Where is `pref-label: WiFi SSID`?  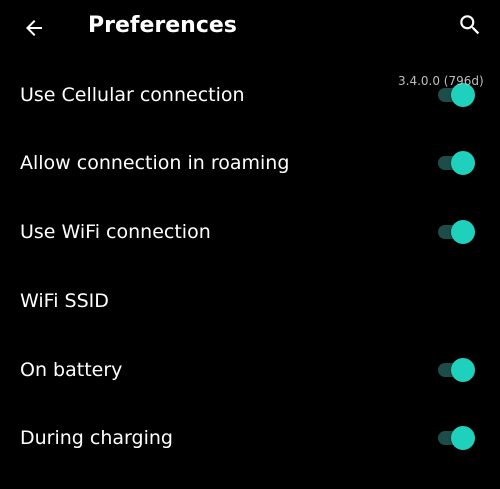 pref-label: WiFi SSID is located at coordinates (64, 301).